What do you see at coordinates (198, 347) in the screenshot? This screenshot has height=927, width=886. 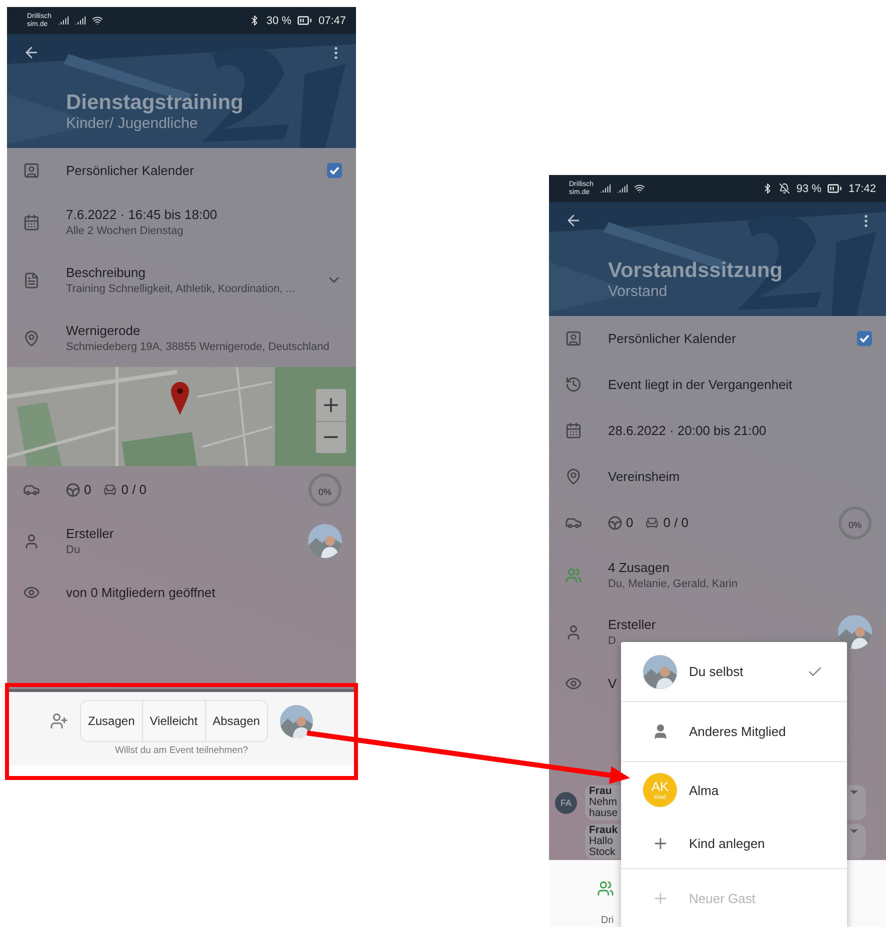 I see `row-subtitle: Schmiedeberg 19A, 38855 Wernigerode, Deutschland` at bounding box center [198, 347].